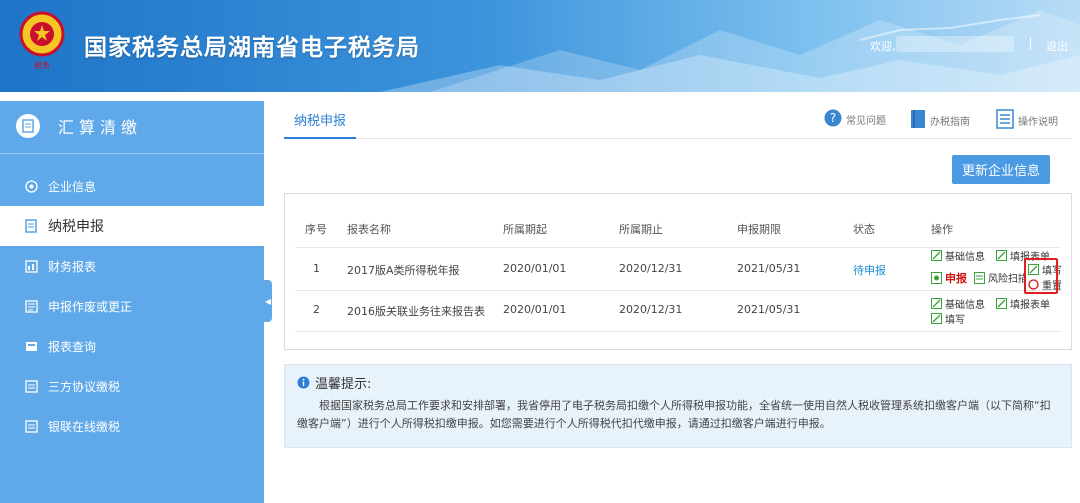 Image resolution: width=1080 pixels, height=503 pixels. I want to click on col-header-name: 报表名称, so click(369, 229).